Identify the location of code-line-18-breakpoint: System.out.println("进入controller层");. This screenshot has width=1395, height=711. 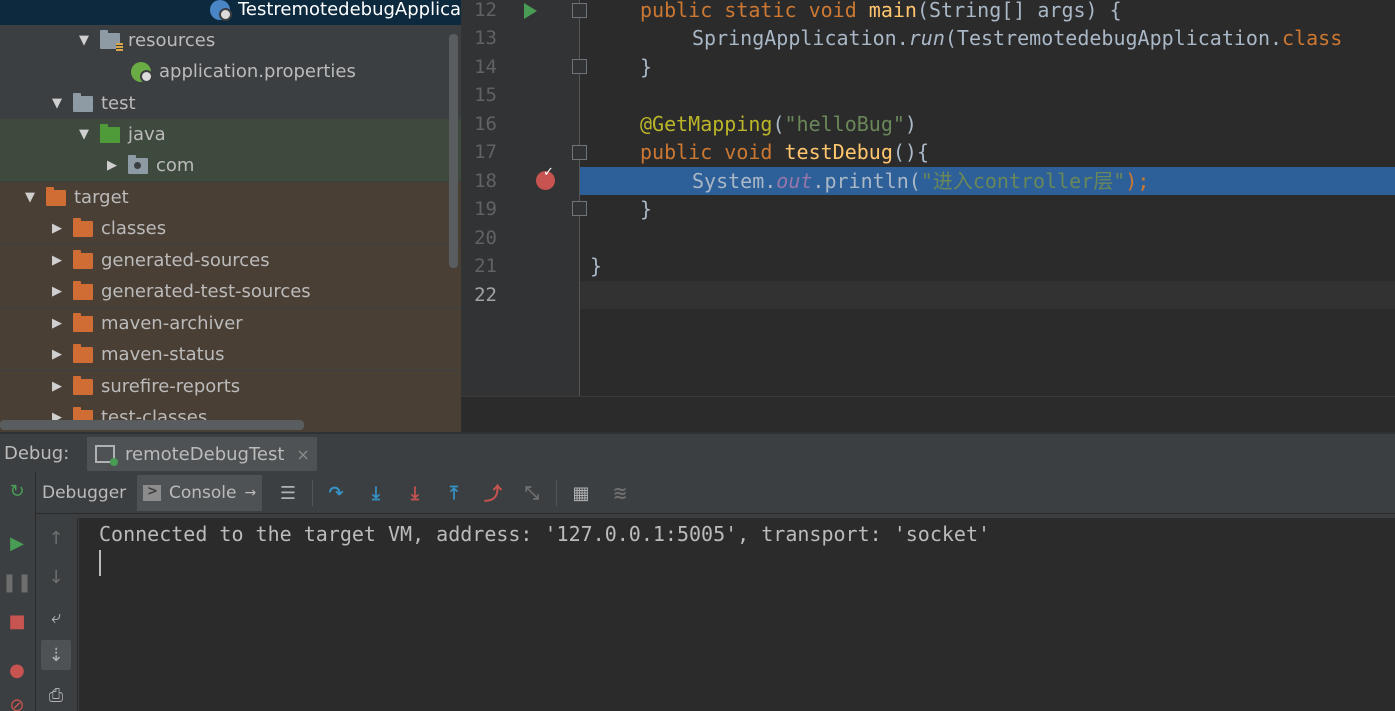
(987, 181).